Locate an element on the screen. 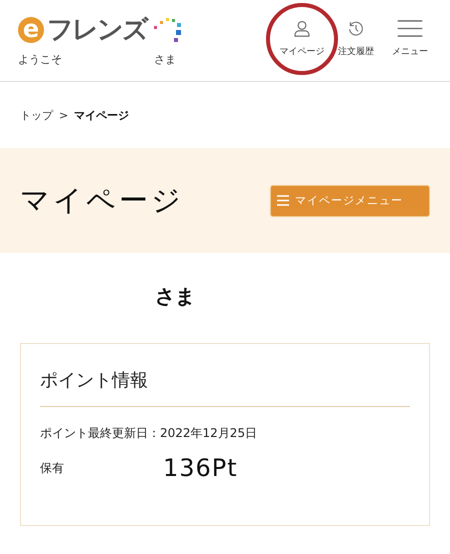 The width and height of the screenshot is (450, 554). logo-mark: e is located at coordinates (31, 30).